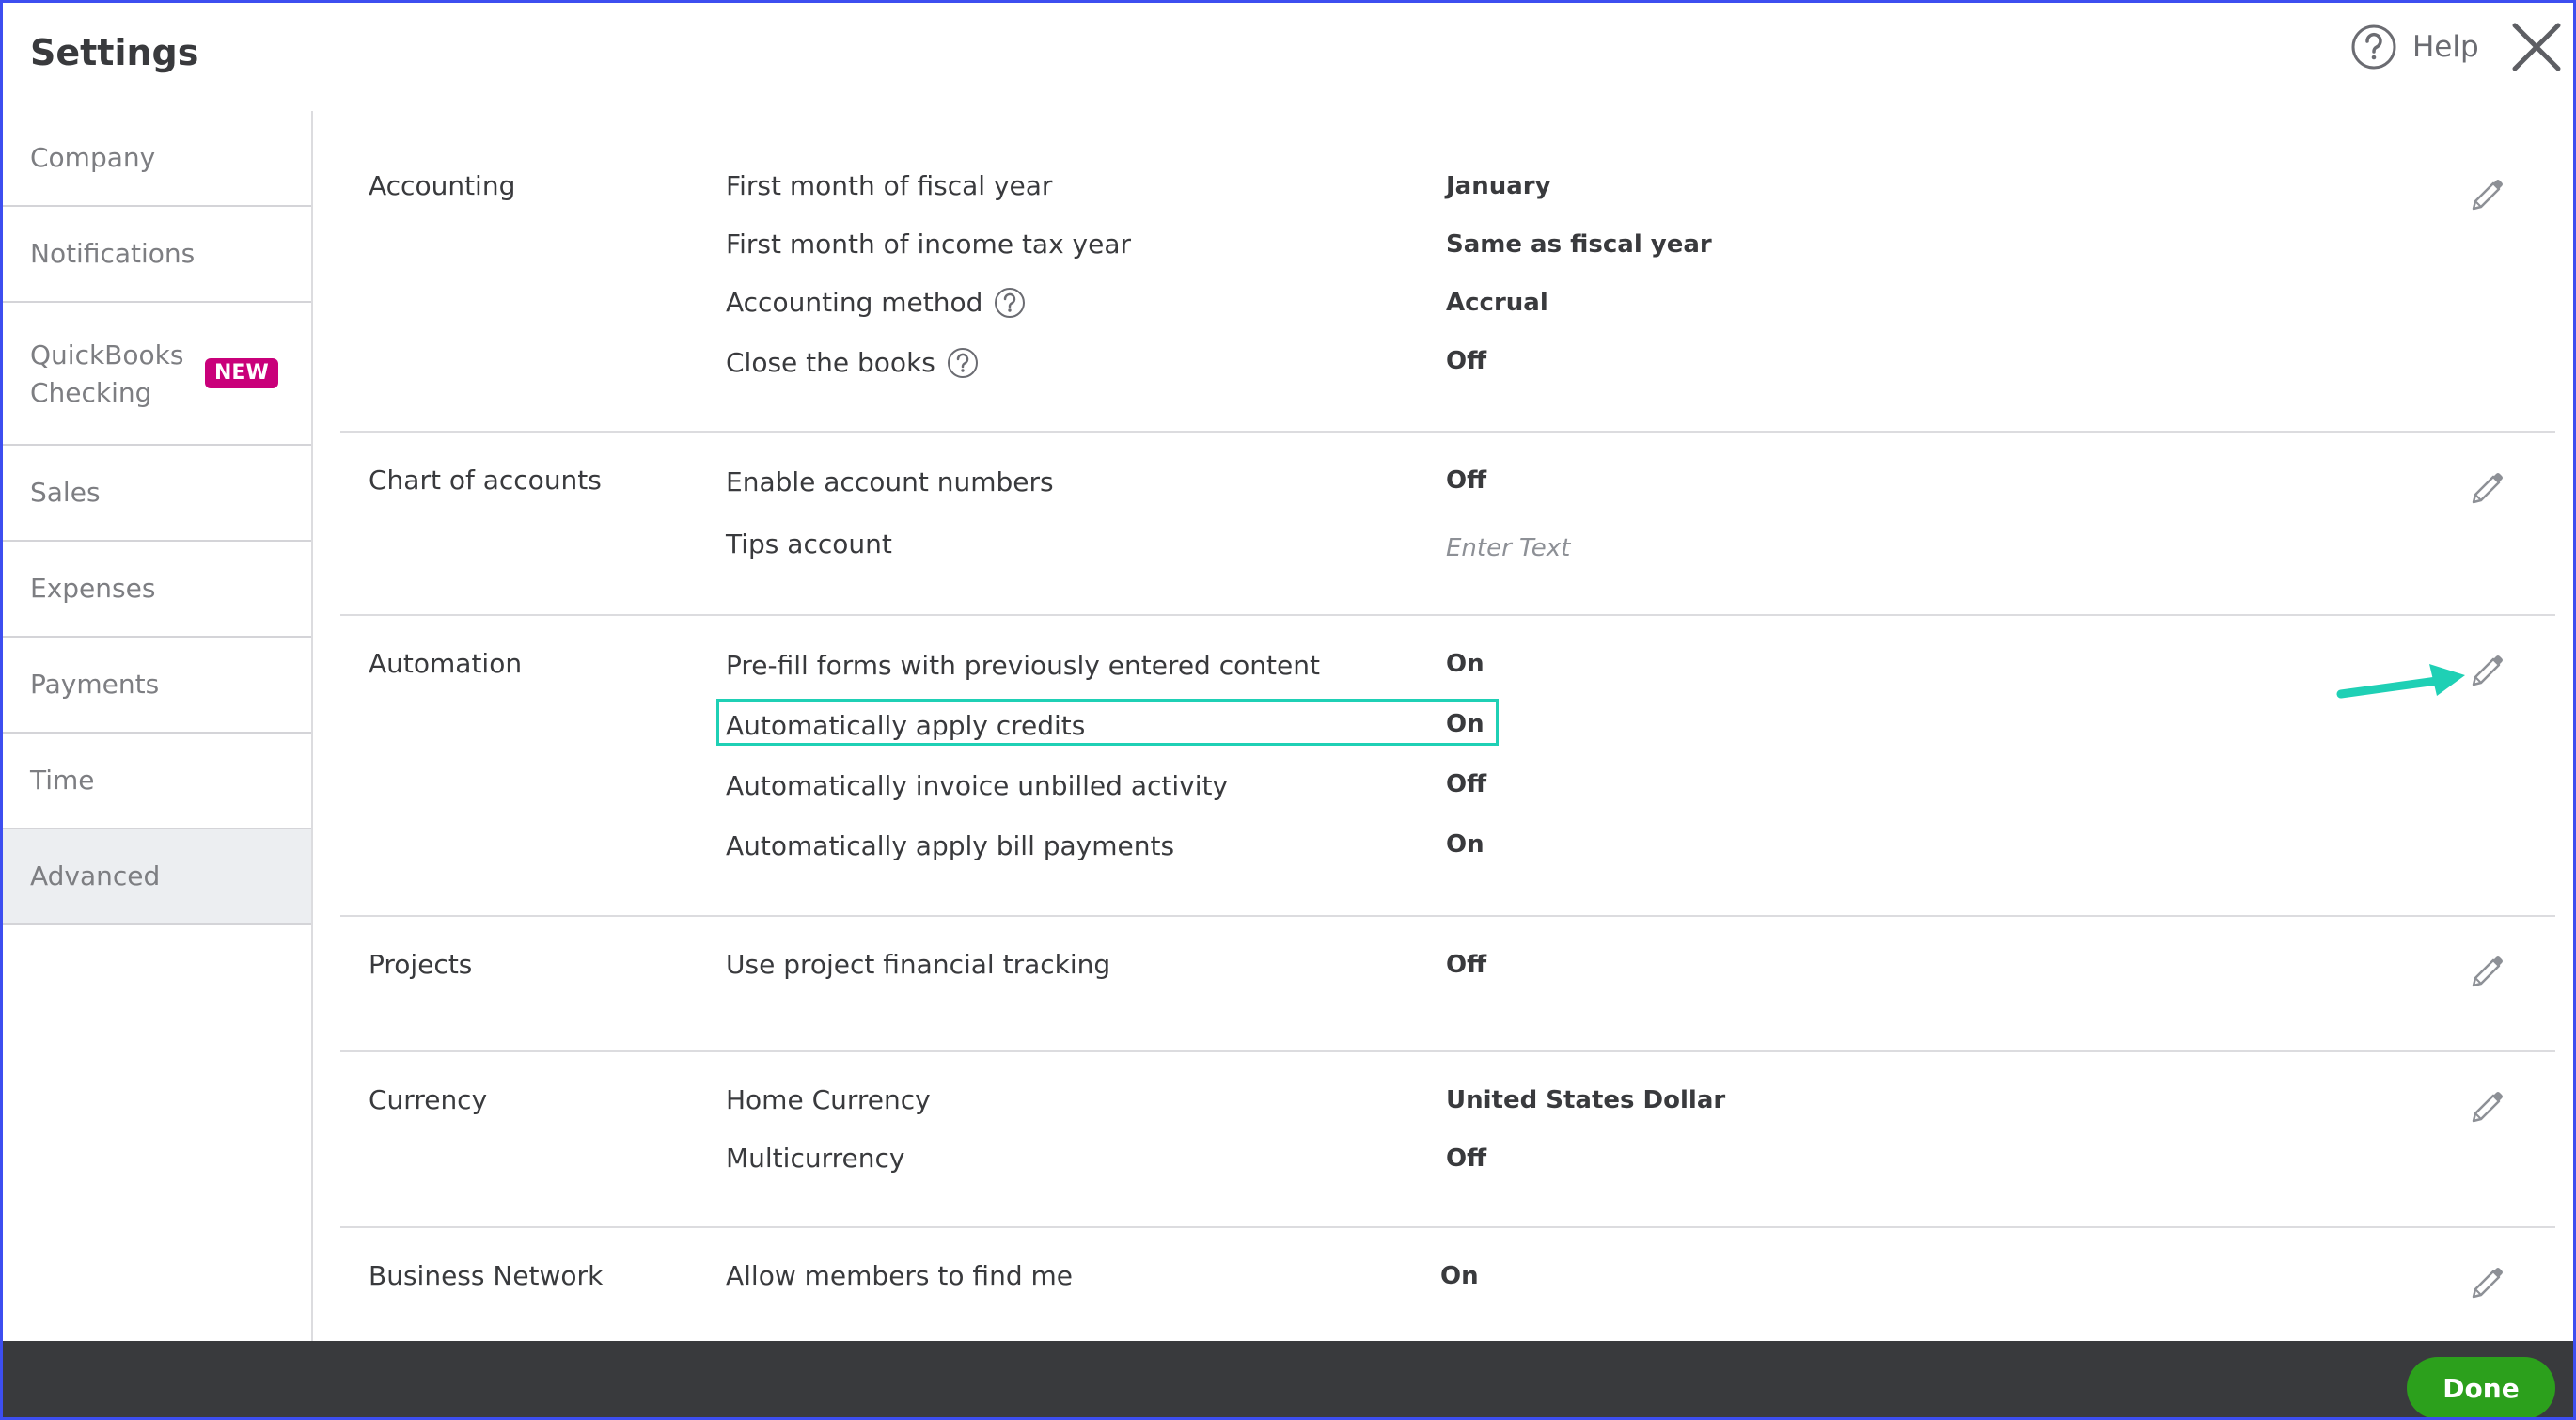 Image resolution: width=2576 pixels, height=1420 pixels. I want to click on setting-label-text: Allow members to find me, so click(900, 1275).